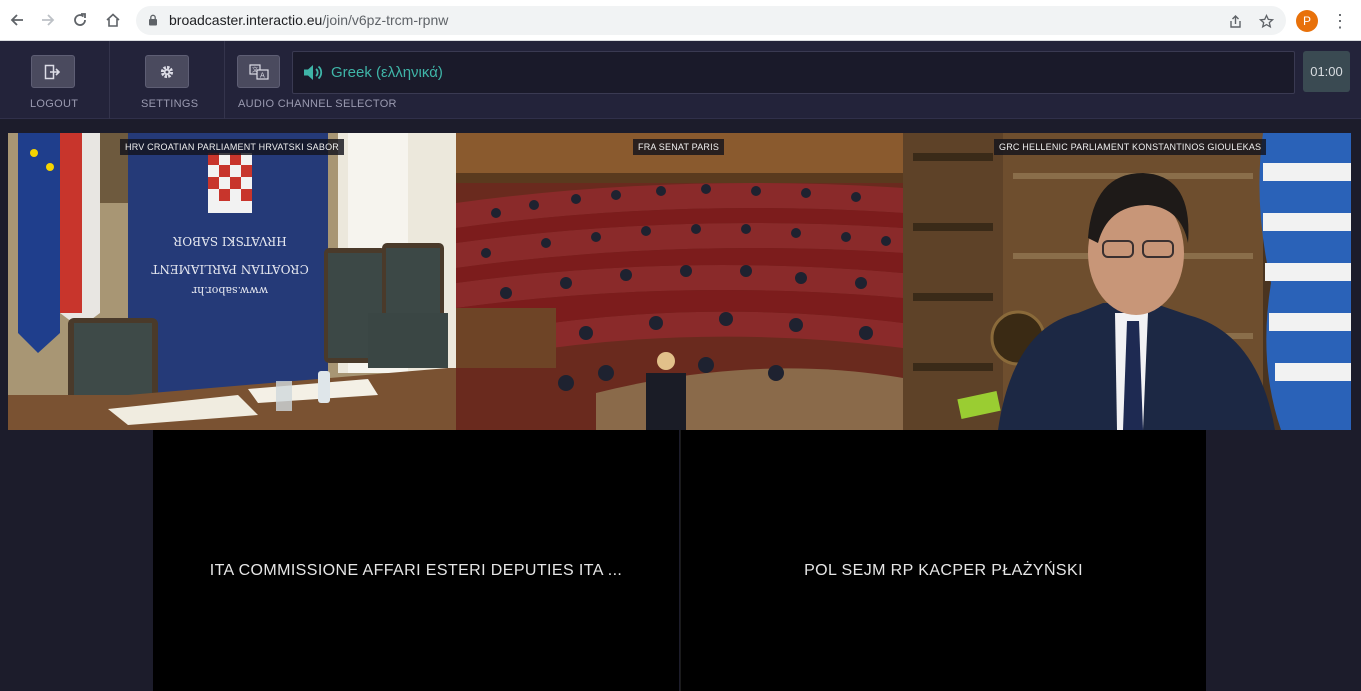 This screenshot has width=1361, height=691. What do you see at coordinates (1307, 21) in the screenshot?
I see `profile-avatar: P` at bounding box center [1307, 21].